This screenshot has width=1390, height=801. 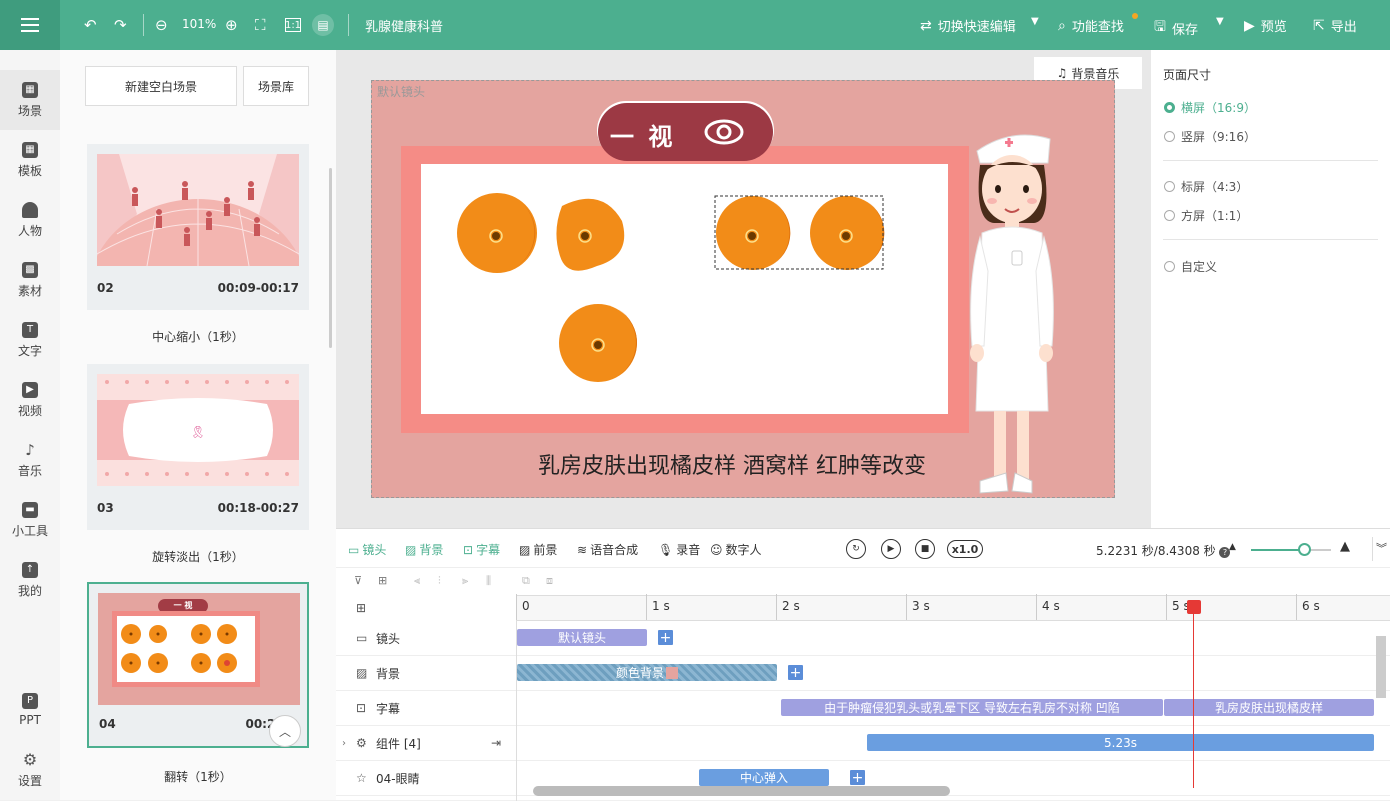 What do you see at coordinates (426, 638) in the screenshot?
I see `track-label-shot: ▭ 镜头` at bounding box center [426, 638].